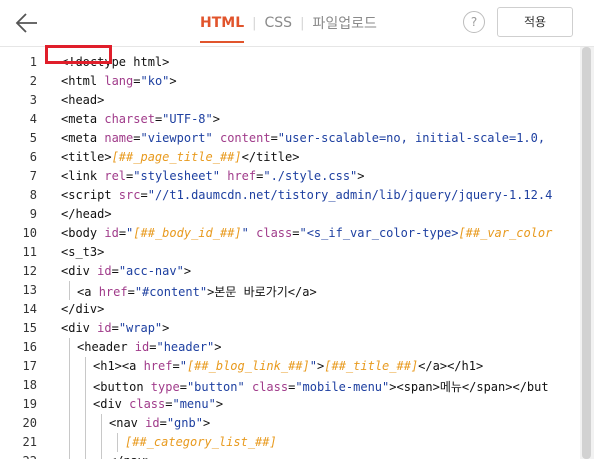 This screenshot has width=594, height=459. I want to click on active-tab-underline, so click(222, 42).